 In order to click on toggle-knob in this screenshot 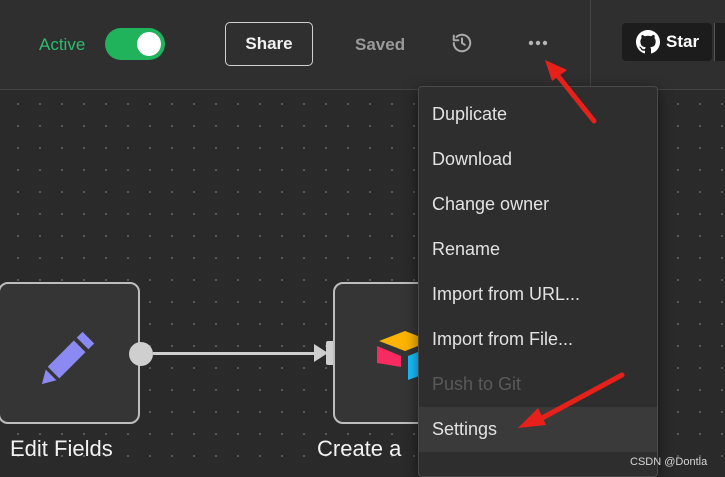, I will do `click(149, 44)`.